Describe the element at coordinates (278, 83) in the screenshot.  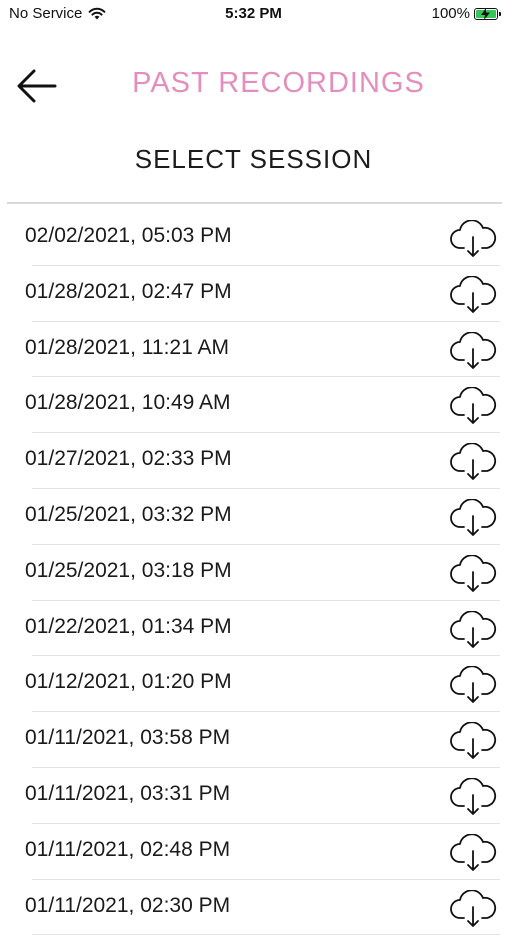
I see `page-title: PAST RECORDINGS` at that location.